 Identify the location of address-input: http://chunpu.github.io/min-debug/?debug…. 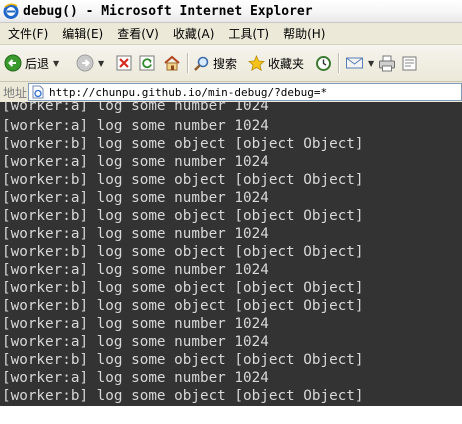
(245, 92).